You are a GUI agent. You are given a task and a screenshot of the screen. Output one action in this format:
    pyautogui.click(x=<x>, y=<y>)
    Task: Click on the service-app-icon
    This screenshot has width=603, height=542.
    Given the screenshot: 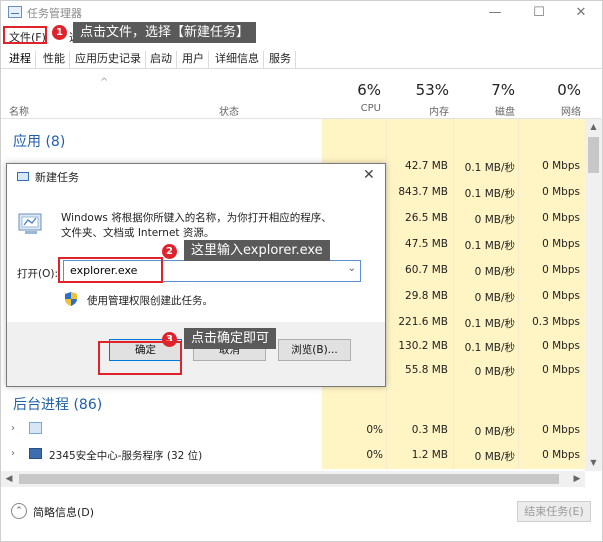 What is the action you would take?
    pyautogui.click(x=35, y=453)
    